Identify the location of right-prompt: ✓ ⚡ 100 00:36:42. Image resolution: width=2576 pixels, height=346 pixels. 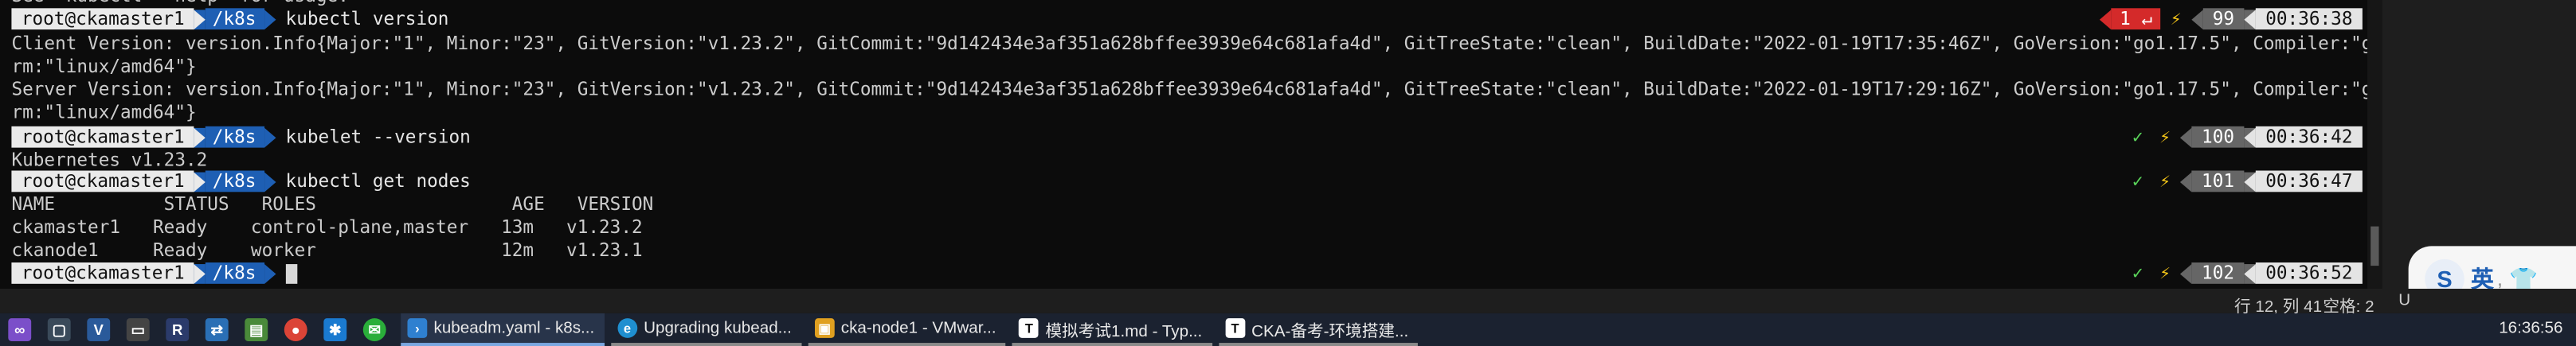
(2247, 137).